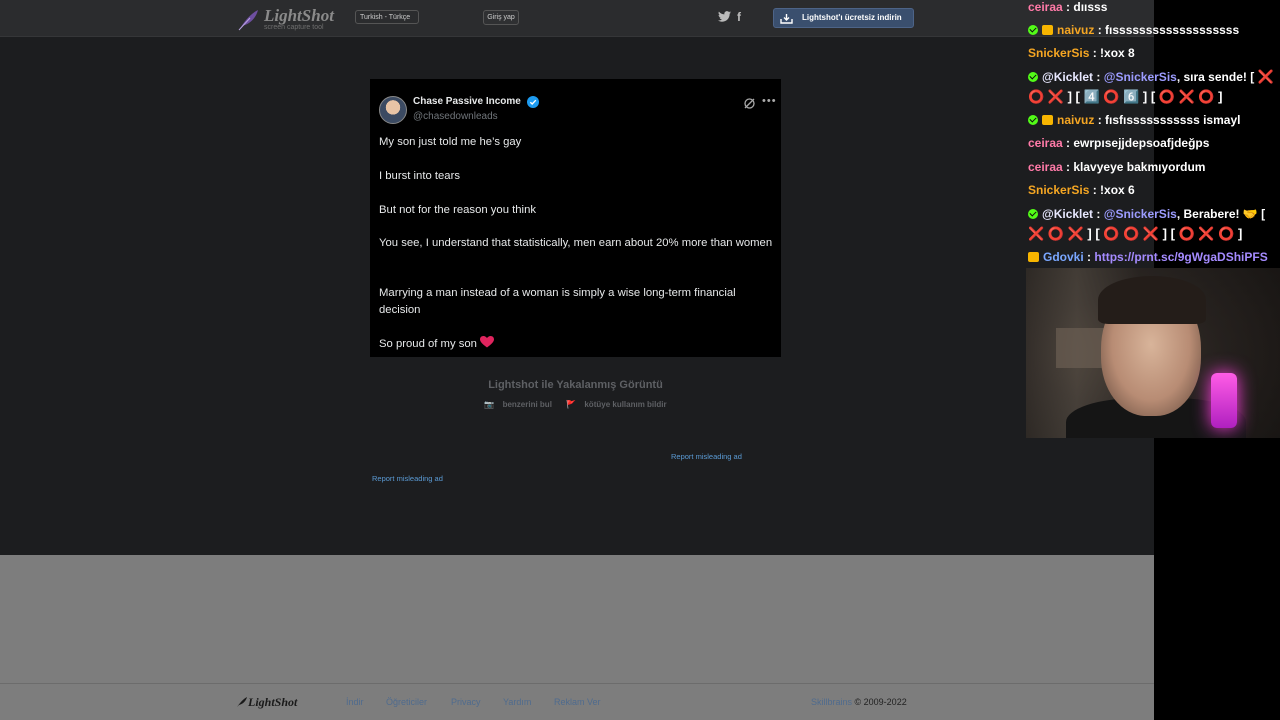  I want to click on chat-text: , Berabere! 🤝 [, so click(1221, 214).